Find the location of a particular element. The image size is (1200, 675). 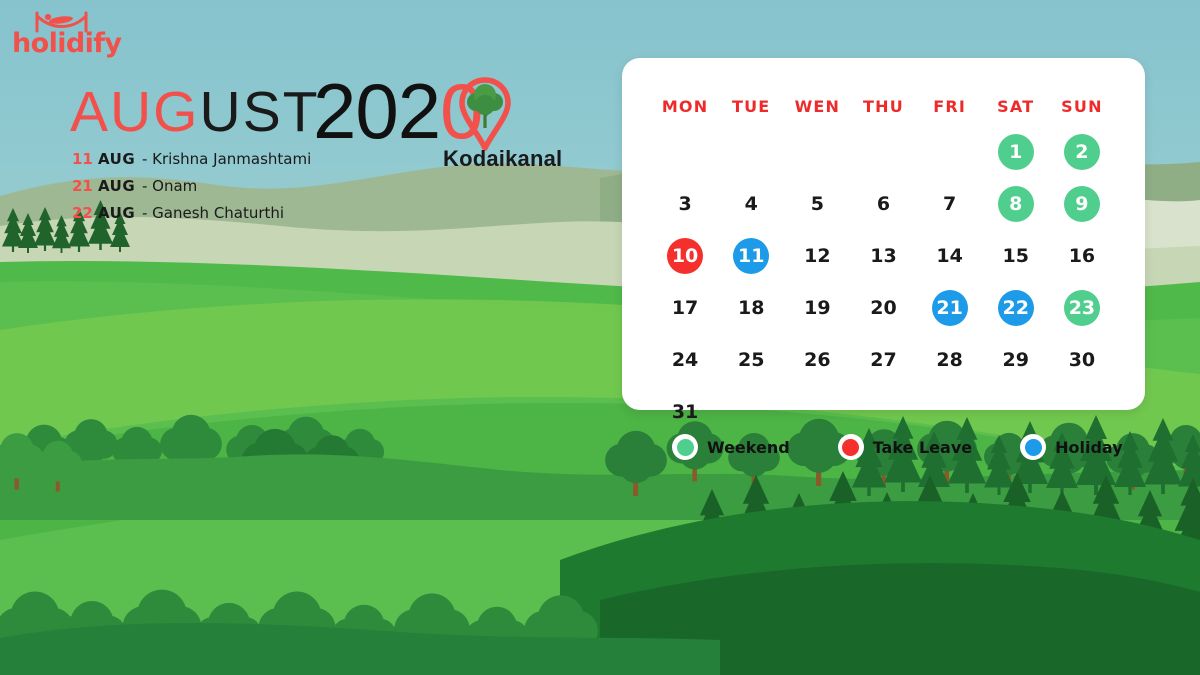

day-cell: 16 is located at coordinates (1082, 256).